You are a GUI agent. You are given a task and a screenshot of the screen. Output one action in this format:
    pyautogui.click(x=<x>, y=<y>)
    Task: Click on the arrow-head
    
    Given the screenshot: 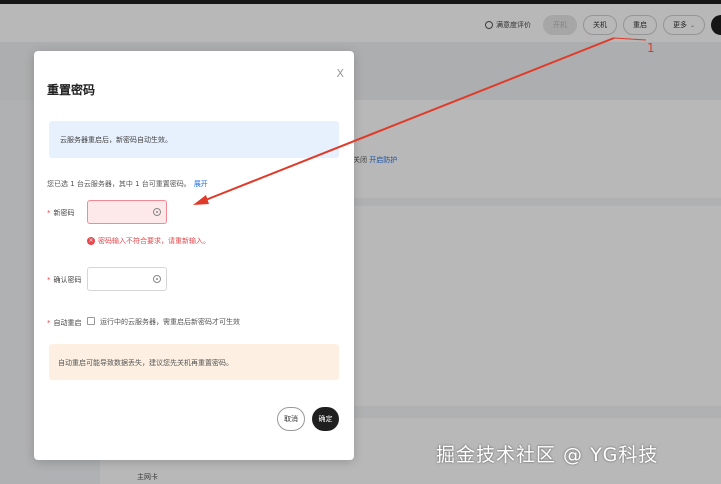 What is the action you would take?
    pyautogui.click(x=201, y=200)
    